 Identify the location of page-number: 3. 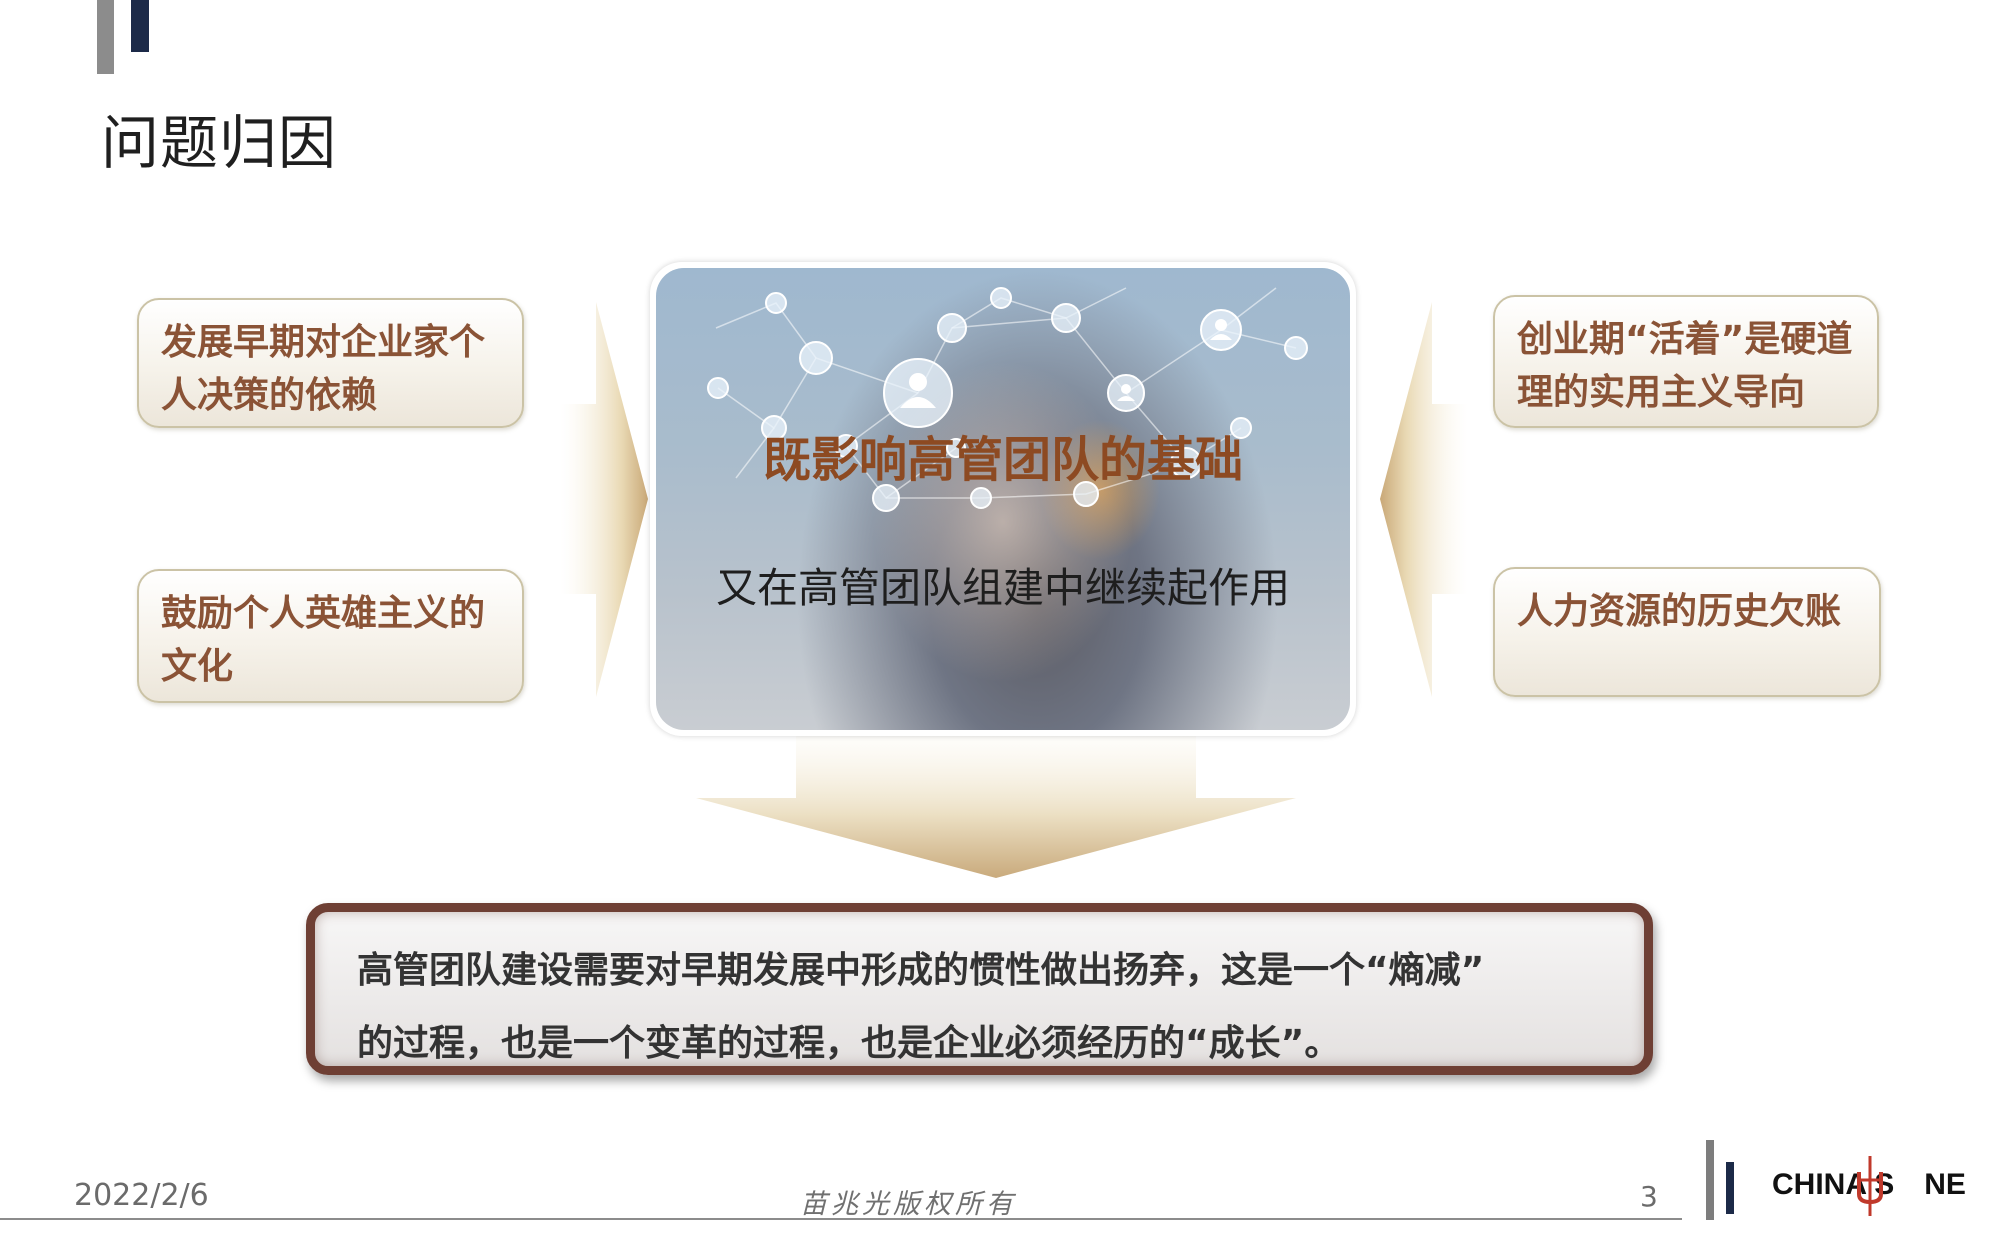
(1649, 1196).